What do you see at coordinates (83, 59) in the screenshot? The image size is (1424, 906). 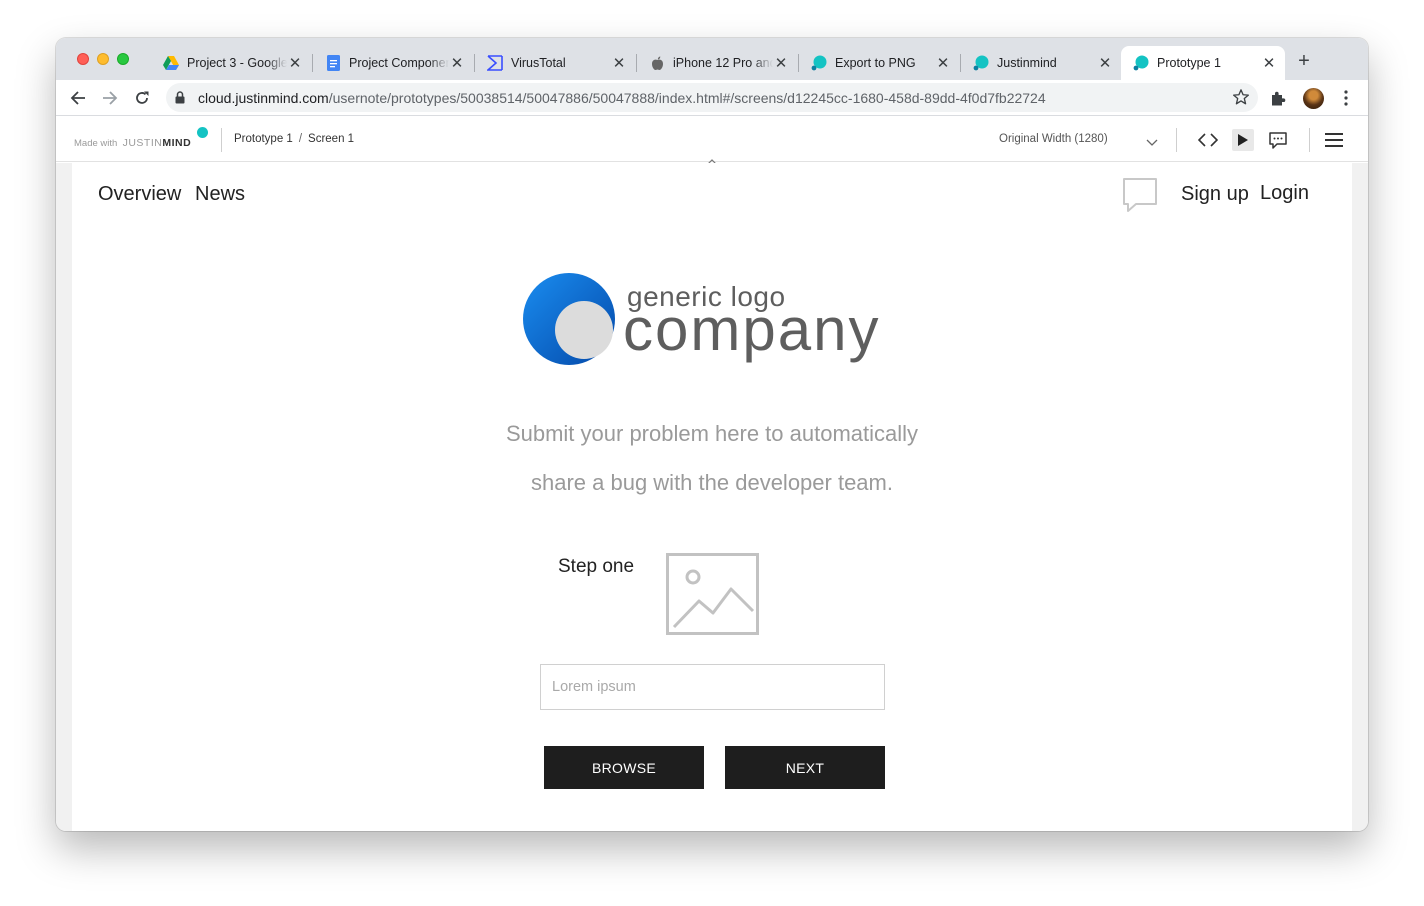 I see `close-window-button` at bounding box center [83, 59].